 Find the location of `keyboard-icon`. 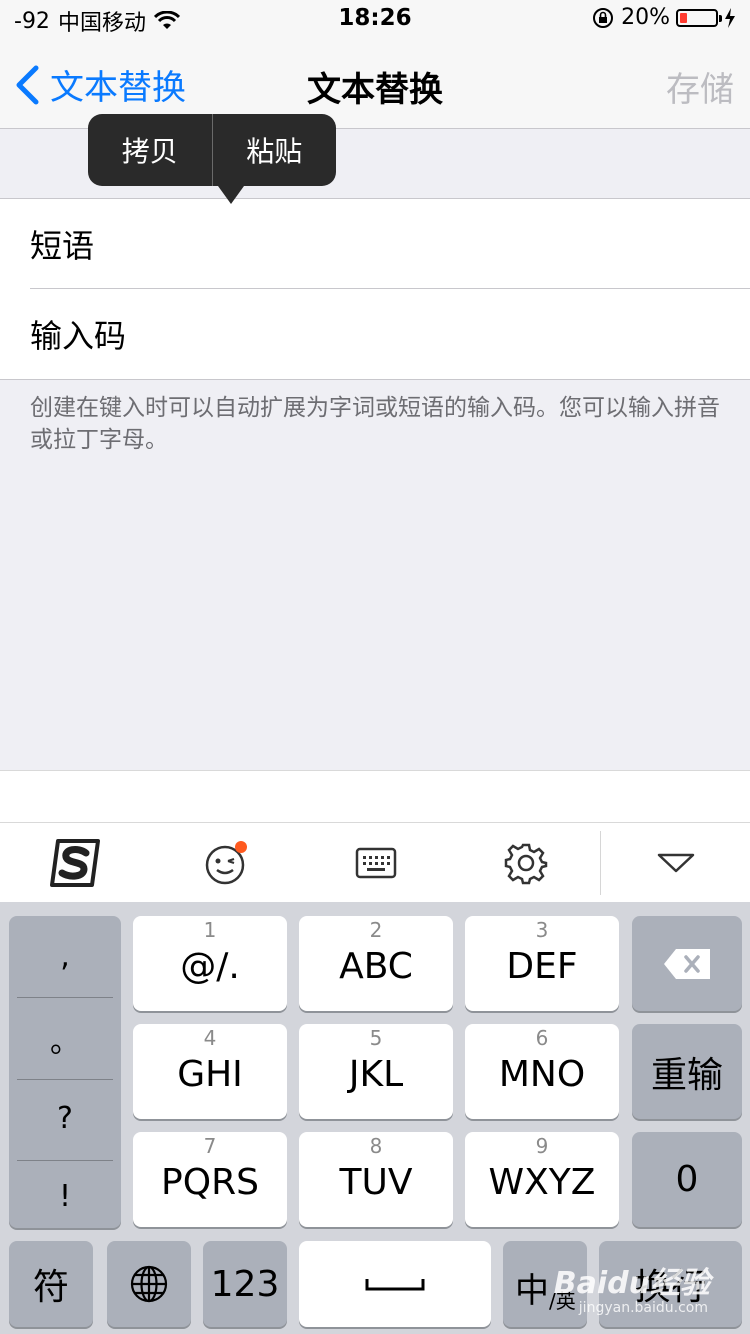

keyboard-icon is located at coordinates (376, 863).